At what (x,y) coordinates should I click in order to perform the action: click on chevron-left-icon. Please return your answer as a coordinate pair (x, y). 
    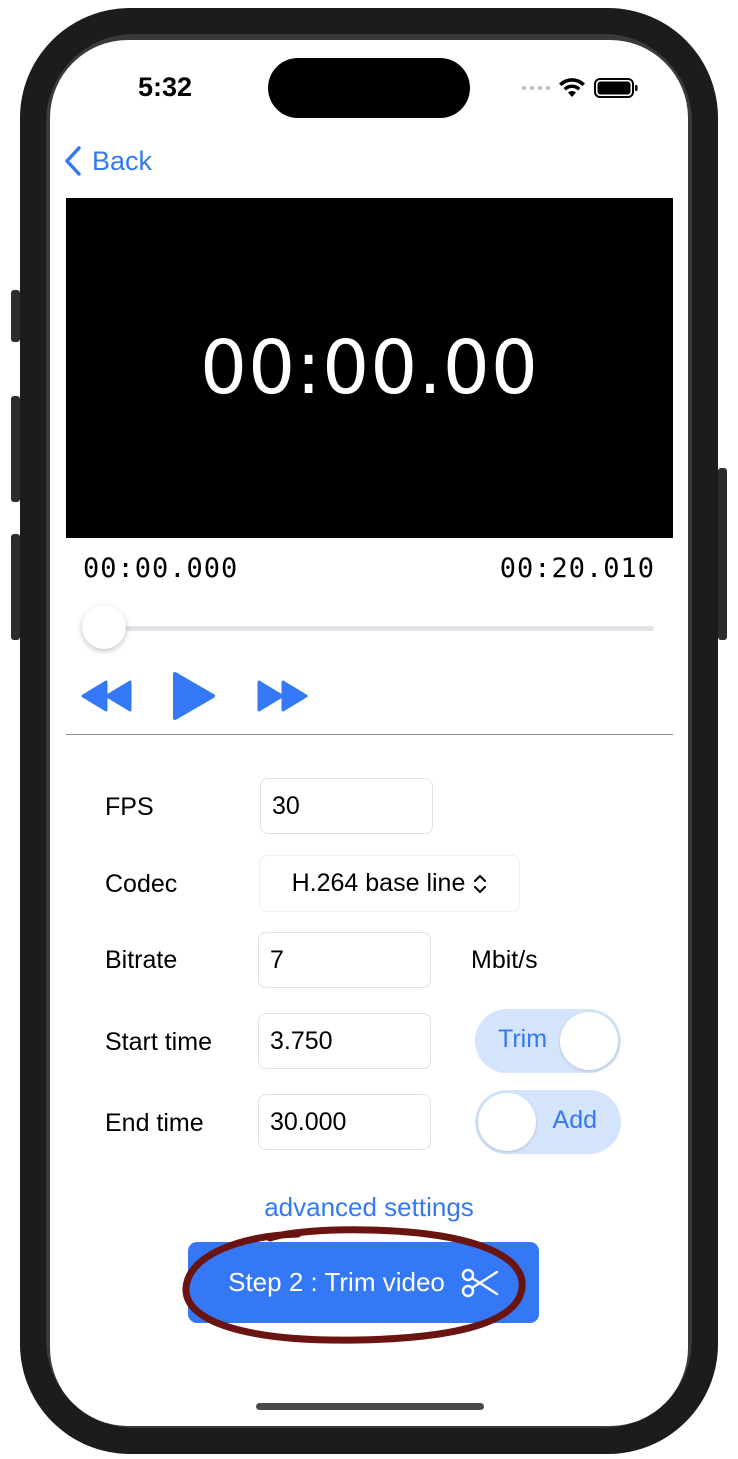
    Looking at the image, I should click on (73, 161).